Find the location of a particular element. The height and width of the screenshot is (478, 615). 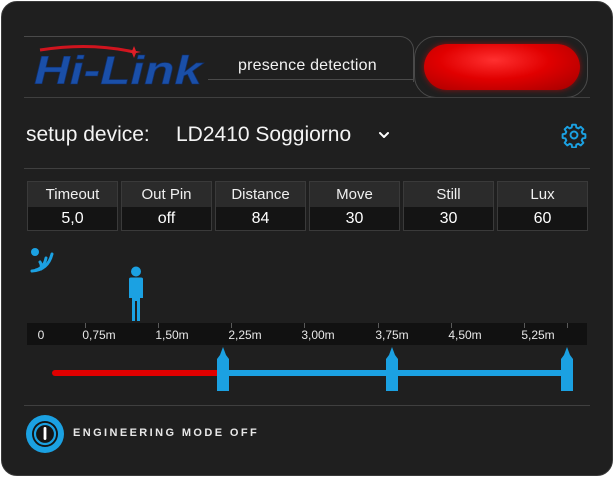

device-select: LD2410 Soggiorno is located at coordinates (263, 135).